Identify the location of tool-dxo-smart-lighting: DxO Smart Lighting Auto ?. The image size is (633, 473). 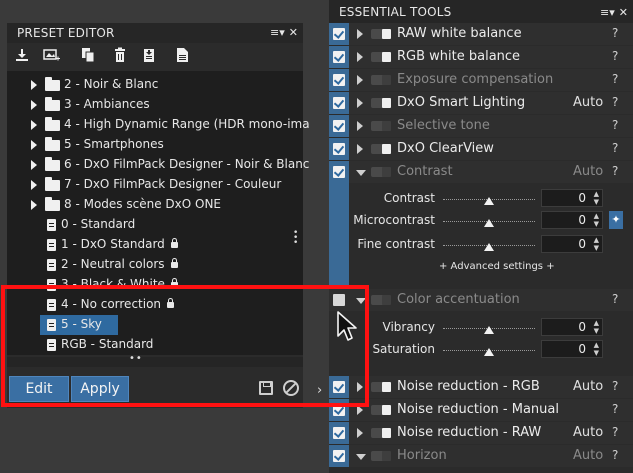
(481, 103).